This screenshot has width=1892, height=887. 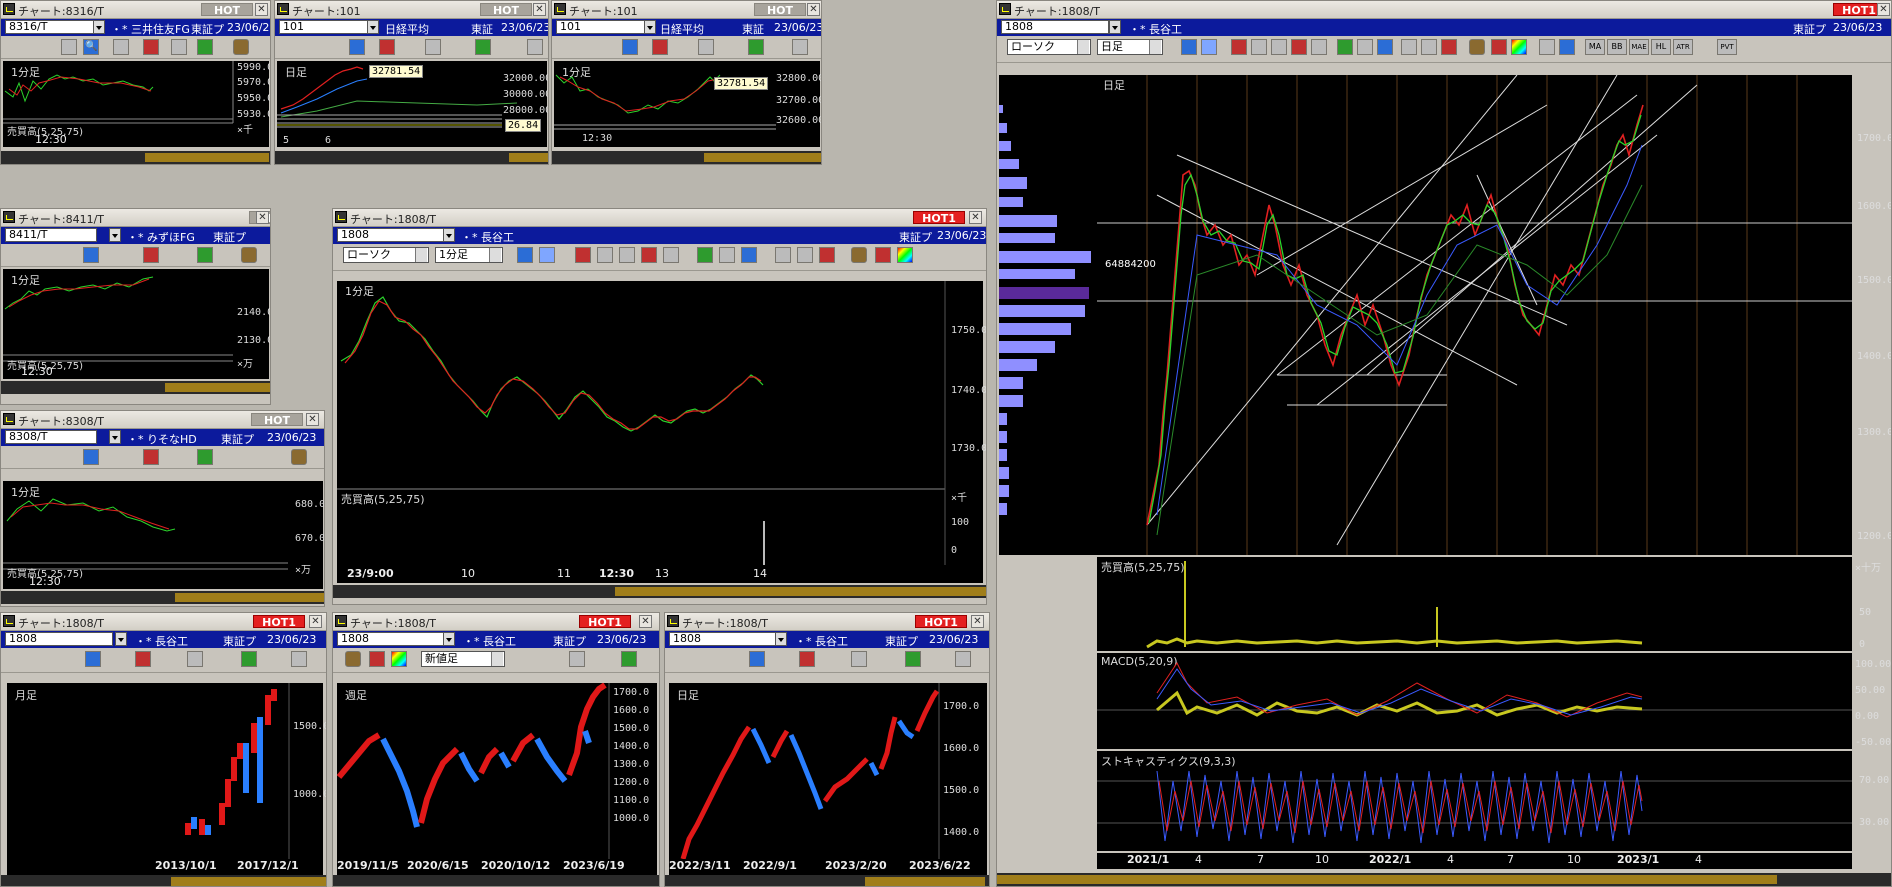 I want to click on line-icon, so click(x=671, y=255).